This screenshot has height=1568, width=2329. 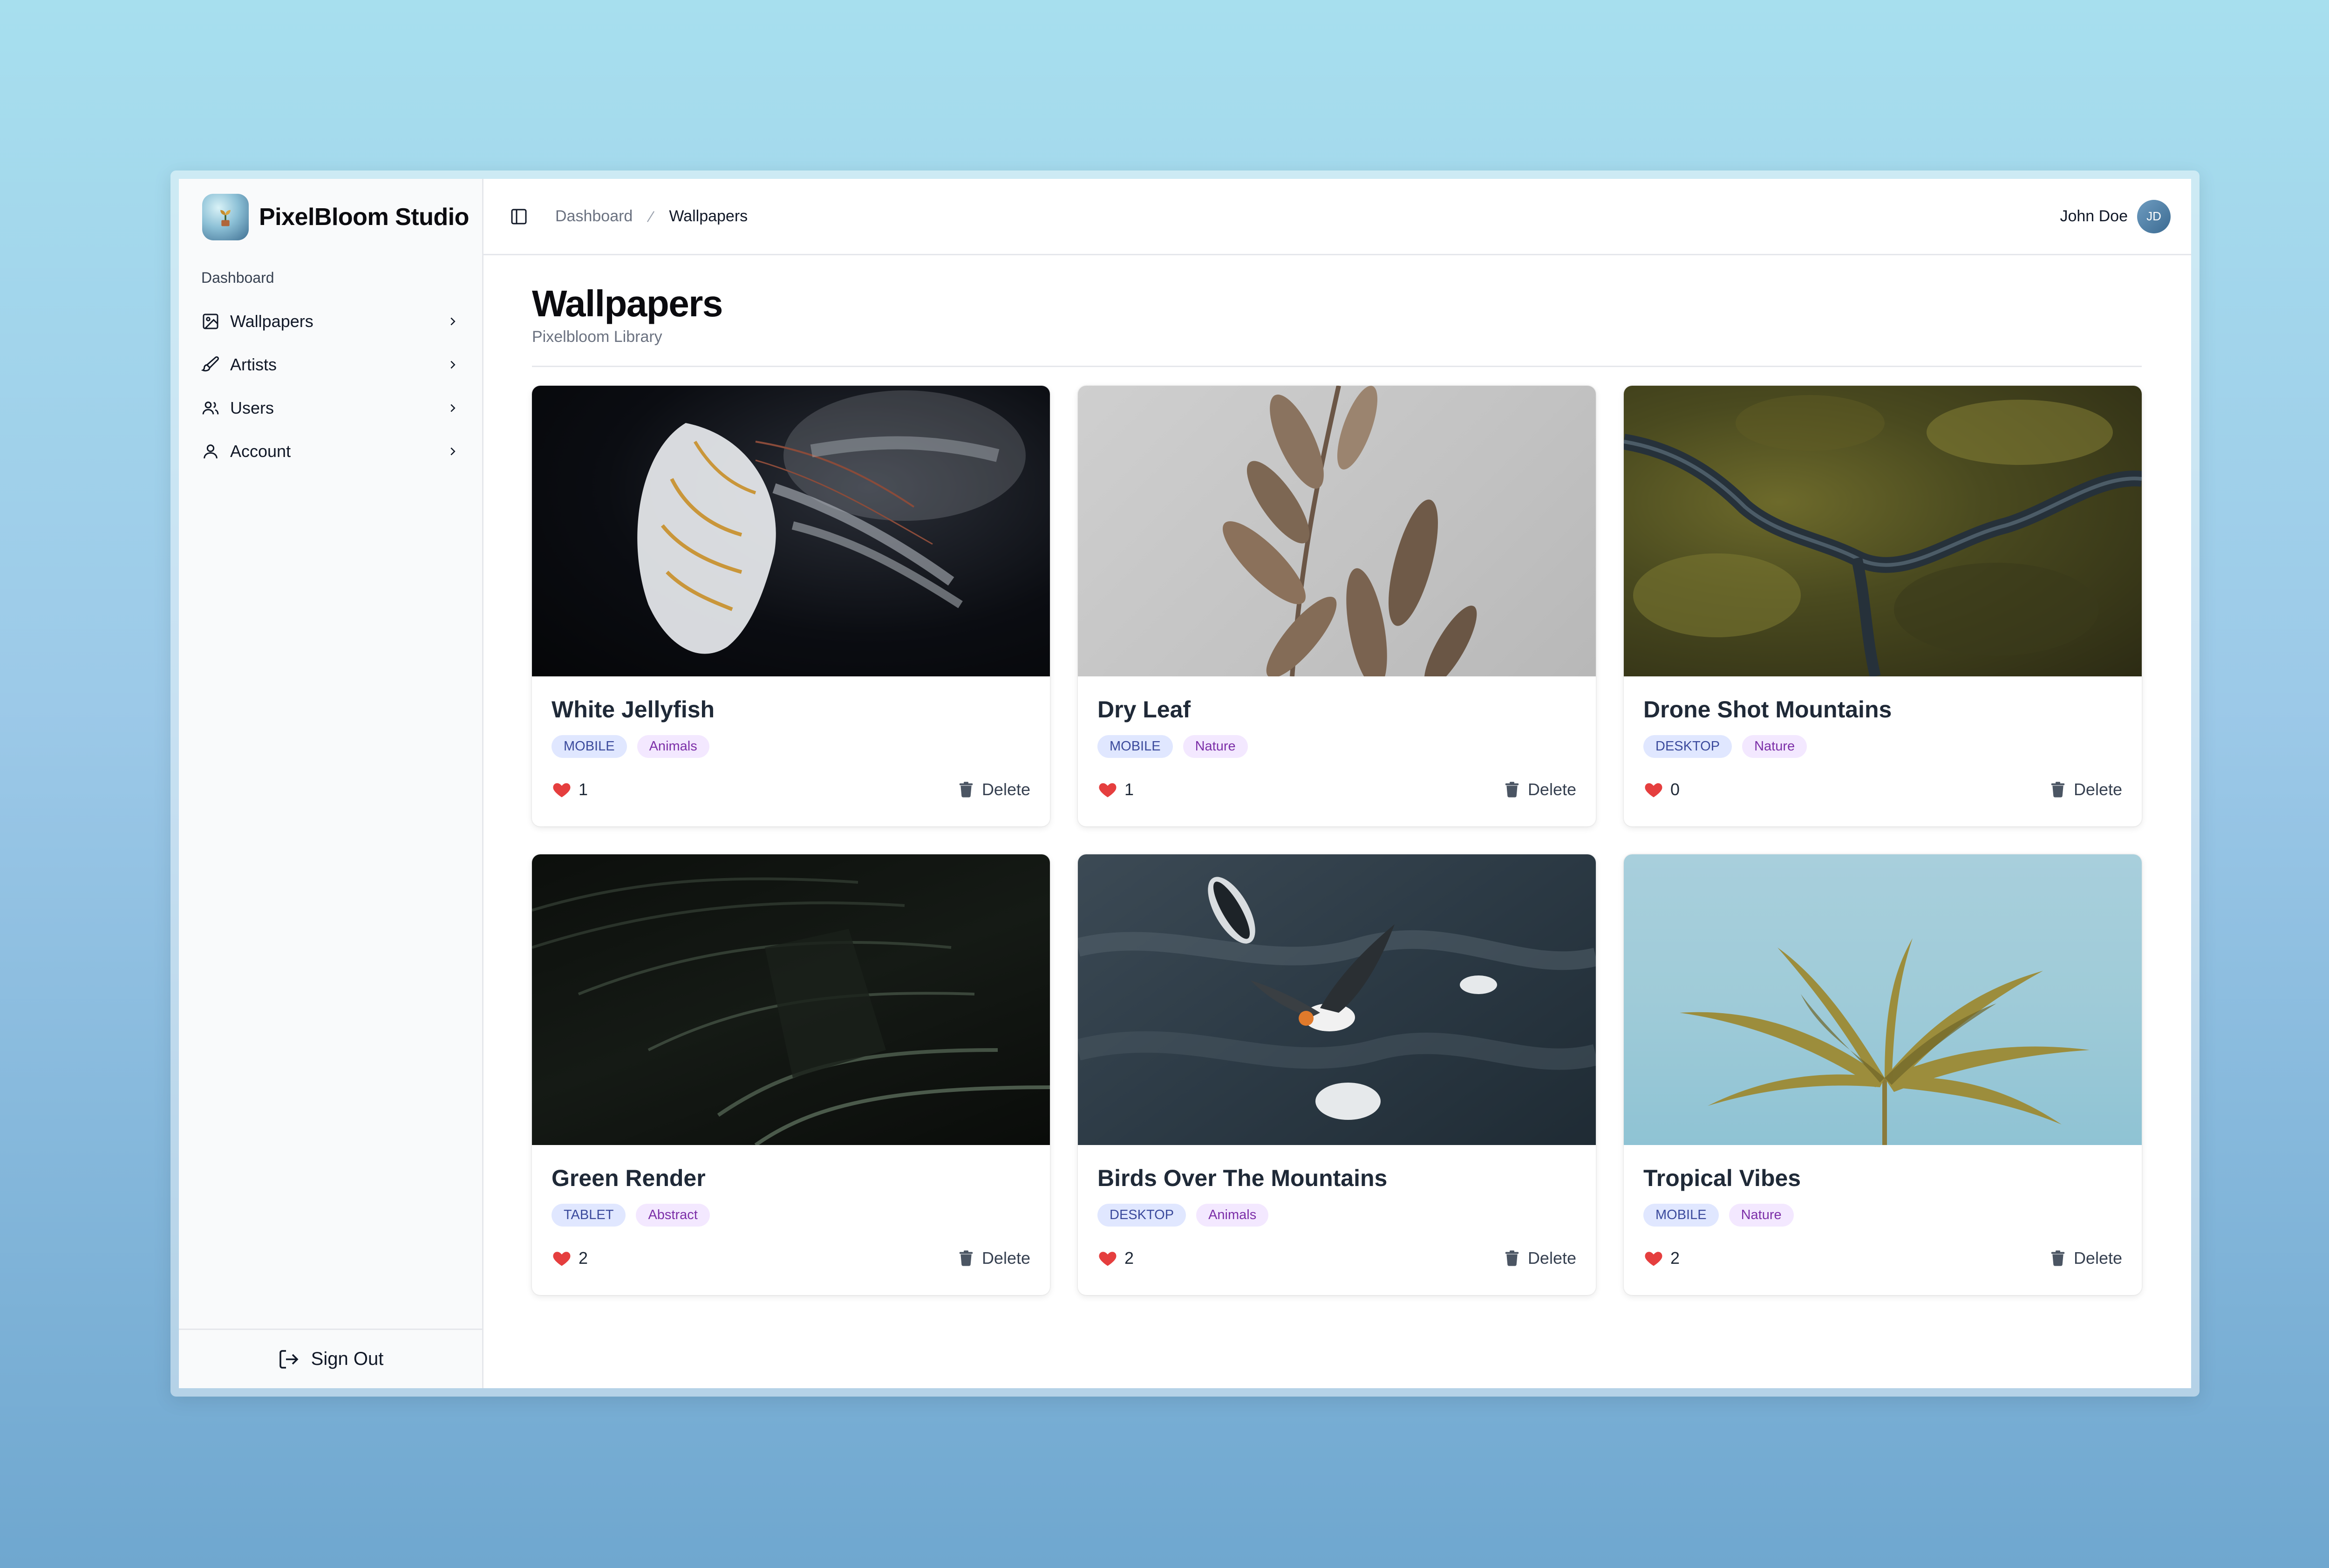 I want to click on wallpaper-title: White Jellyfish, so click(x=633, y=709).